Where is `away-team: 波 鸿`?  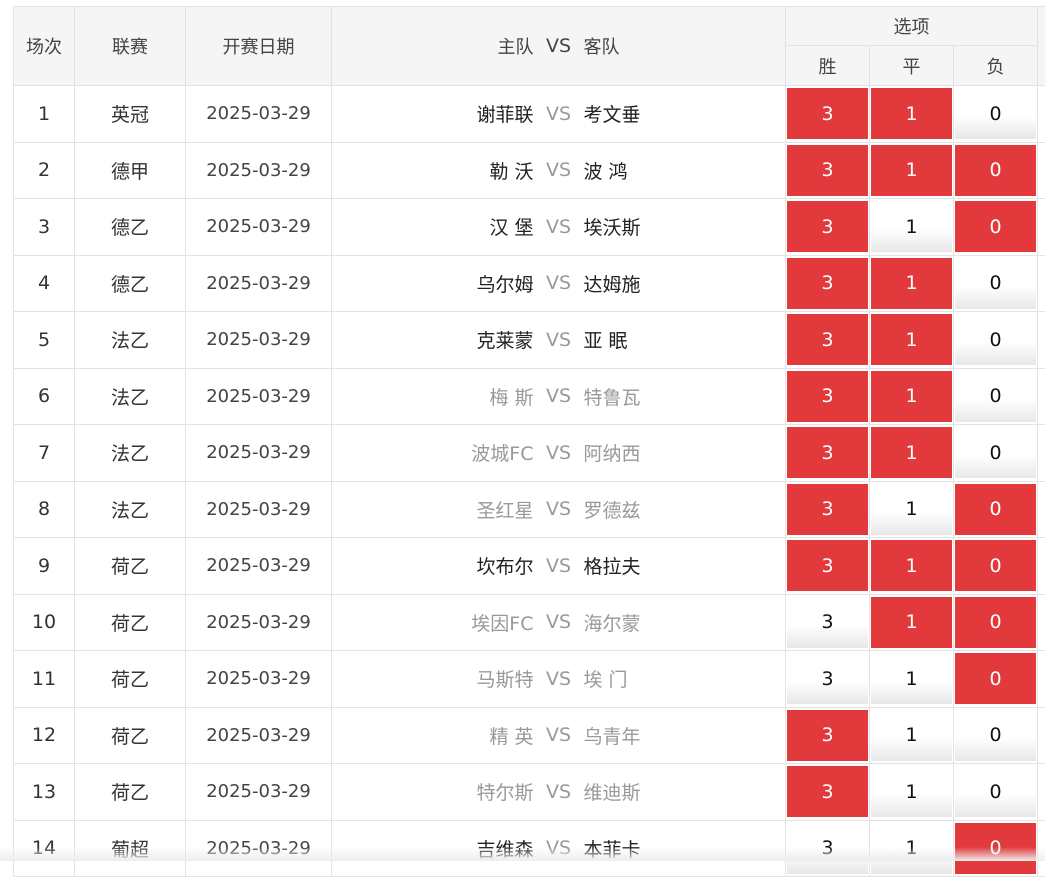 away-team: 波 鸿 is located at coordinates (684, 170).